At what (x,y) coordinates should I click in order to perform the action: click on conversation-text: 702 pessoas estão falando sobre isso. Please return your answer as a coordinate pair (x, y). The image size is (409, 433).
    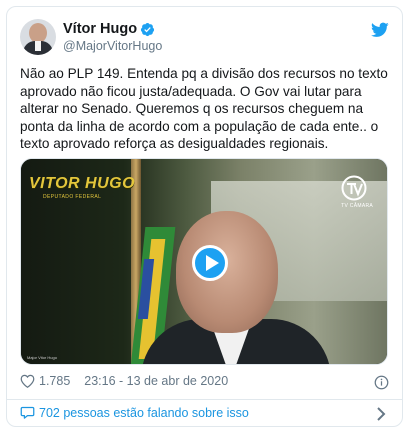
    Looking at the image, I should click on (144, 413).